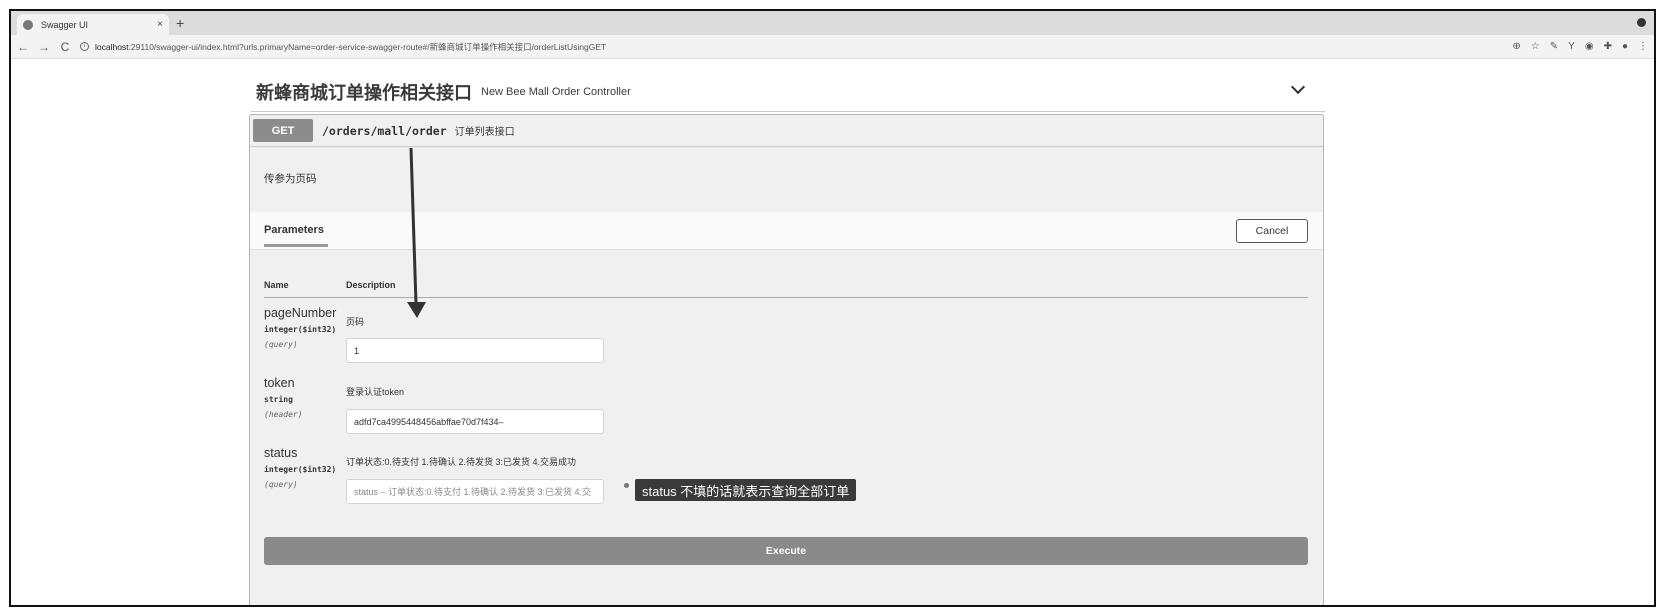  I want to click on bookmark-star-icon: ☆, so click(1535, 46).